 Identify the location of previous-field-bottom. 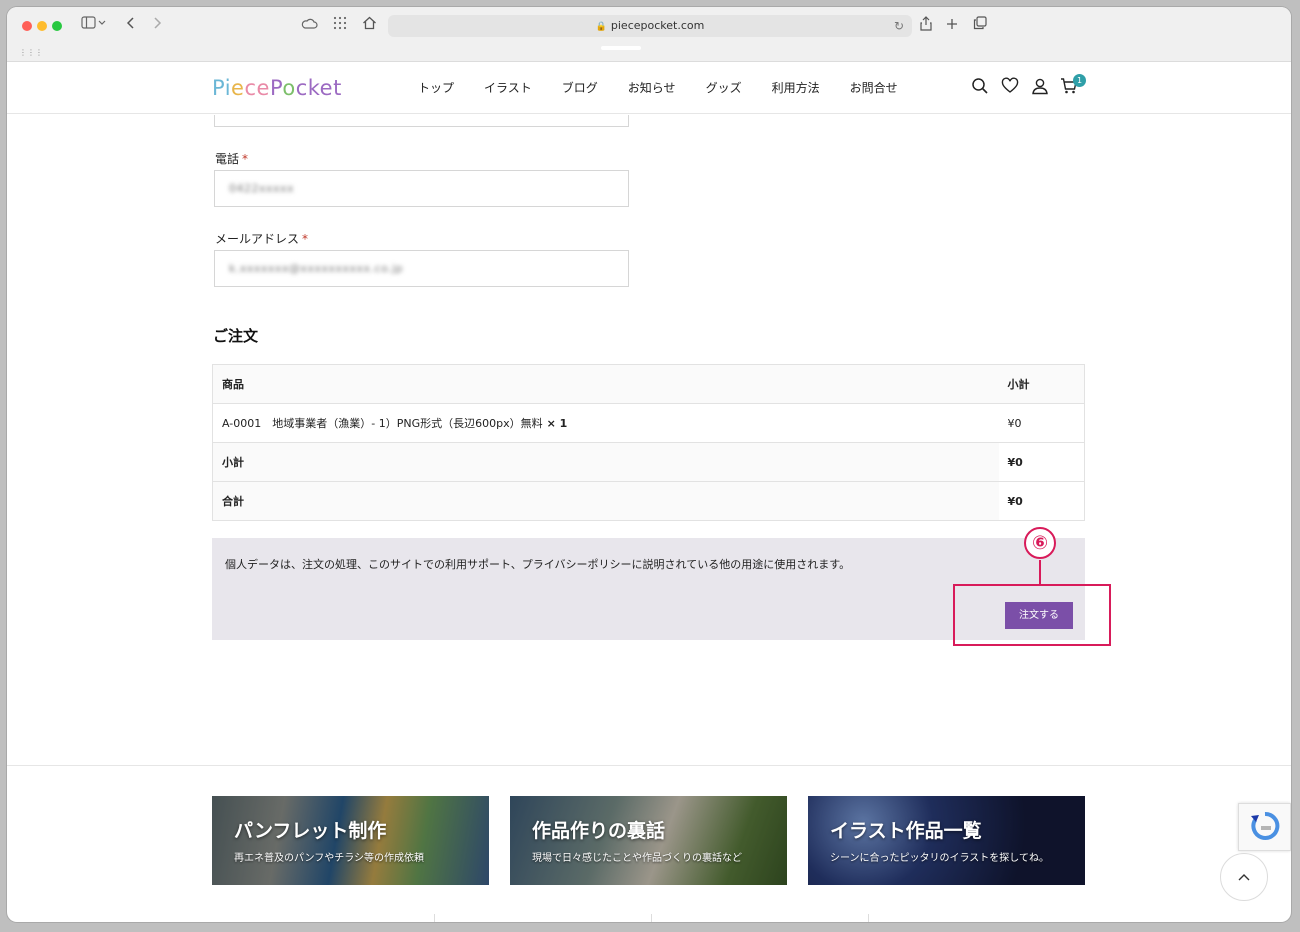
(421, 121).